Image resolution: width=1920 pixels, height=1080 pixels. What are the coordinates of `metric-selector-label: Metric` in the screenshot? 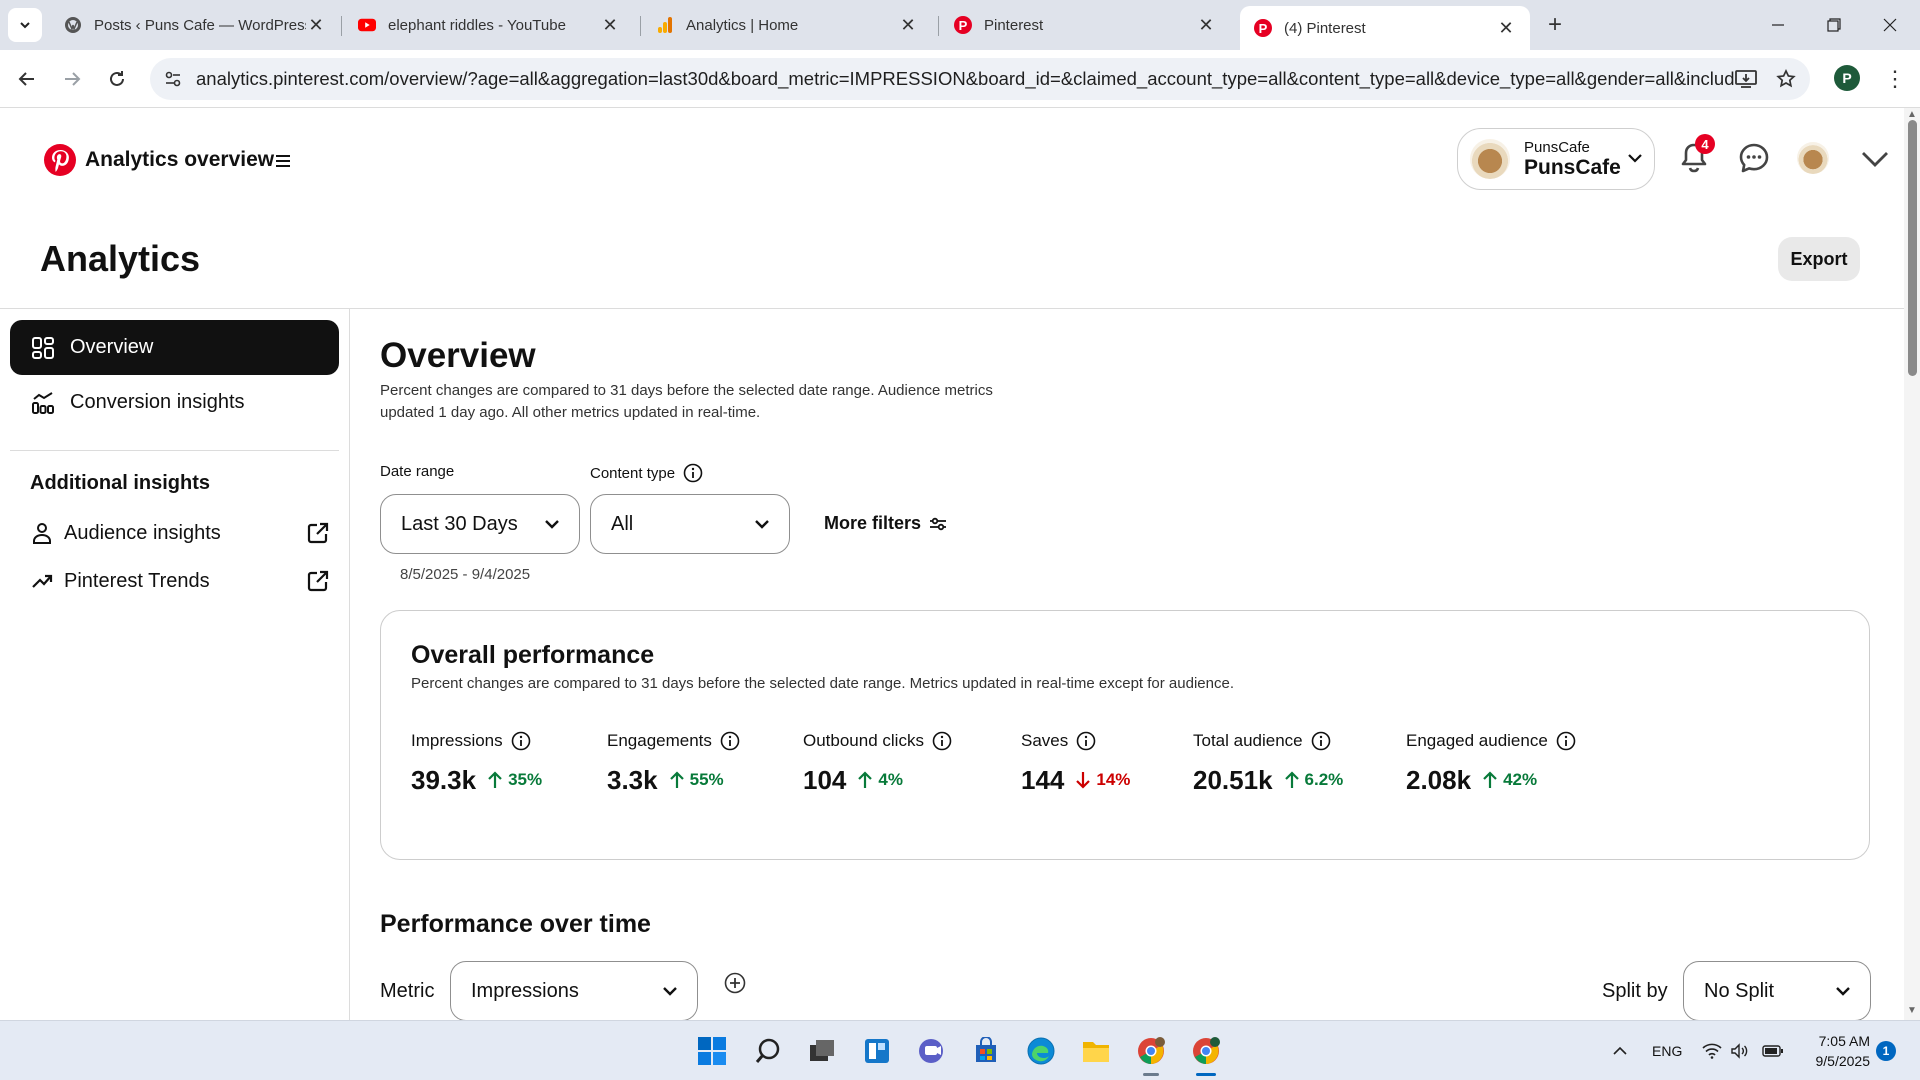 It's located at (407, 991).